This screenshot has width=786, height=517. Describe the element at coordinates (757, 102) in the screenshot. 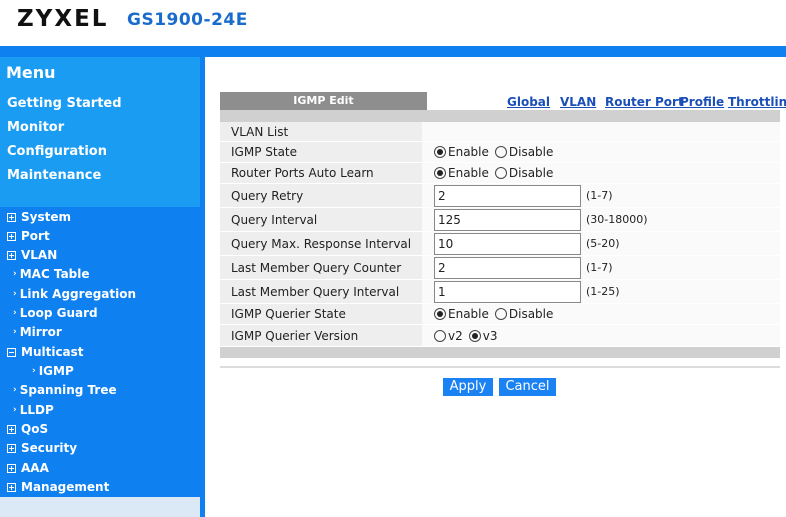

I see `link-throttling: Throttling` at that location.